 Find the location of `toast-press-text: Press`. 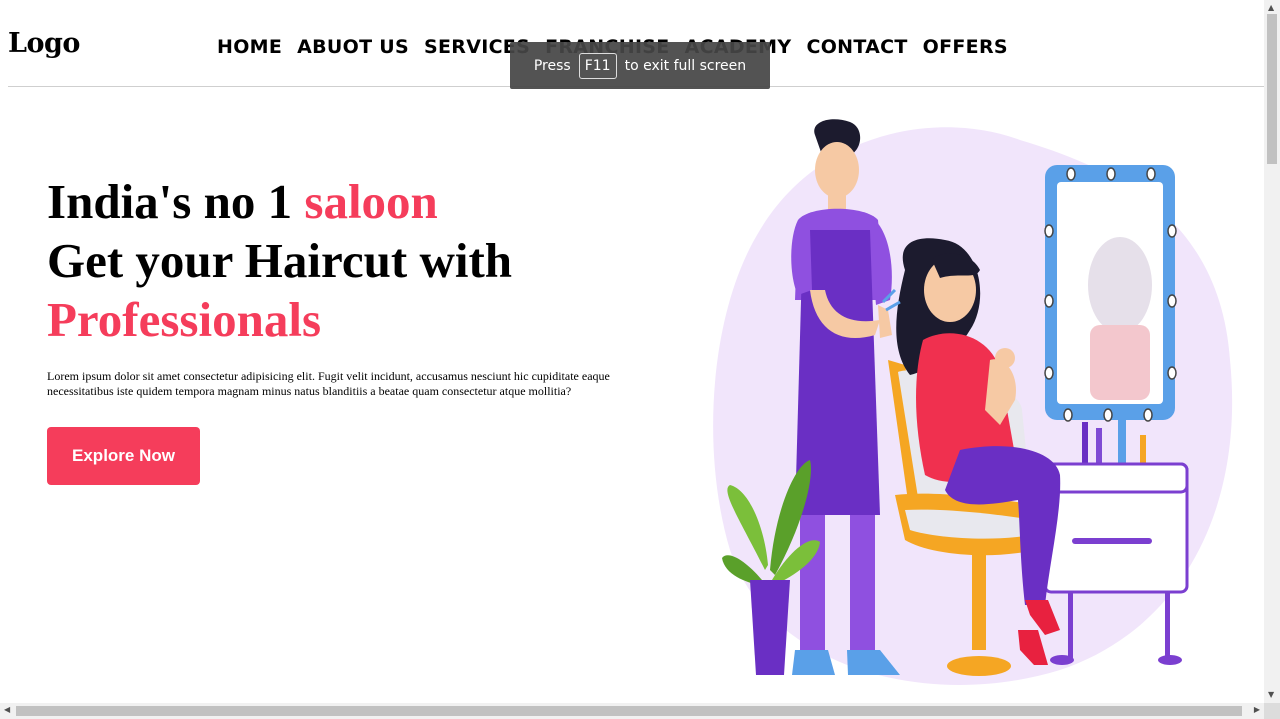

toast-press-text: Press is located at coordinates (552, 65).